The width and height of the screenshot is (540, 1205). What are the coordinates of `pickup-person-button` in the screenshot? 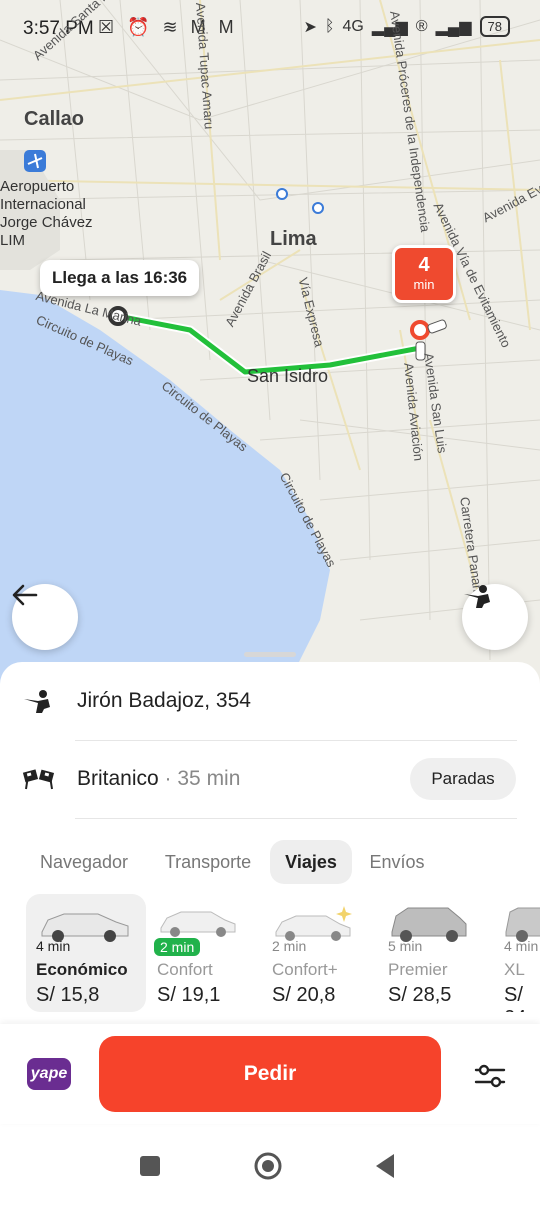 It's located at (495, 617).